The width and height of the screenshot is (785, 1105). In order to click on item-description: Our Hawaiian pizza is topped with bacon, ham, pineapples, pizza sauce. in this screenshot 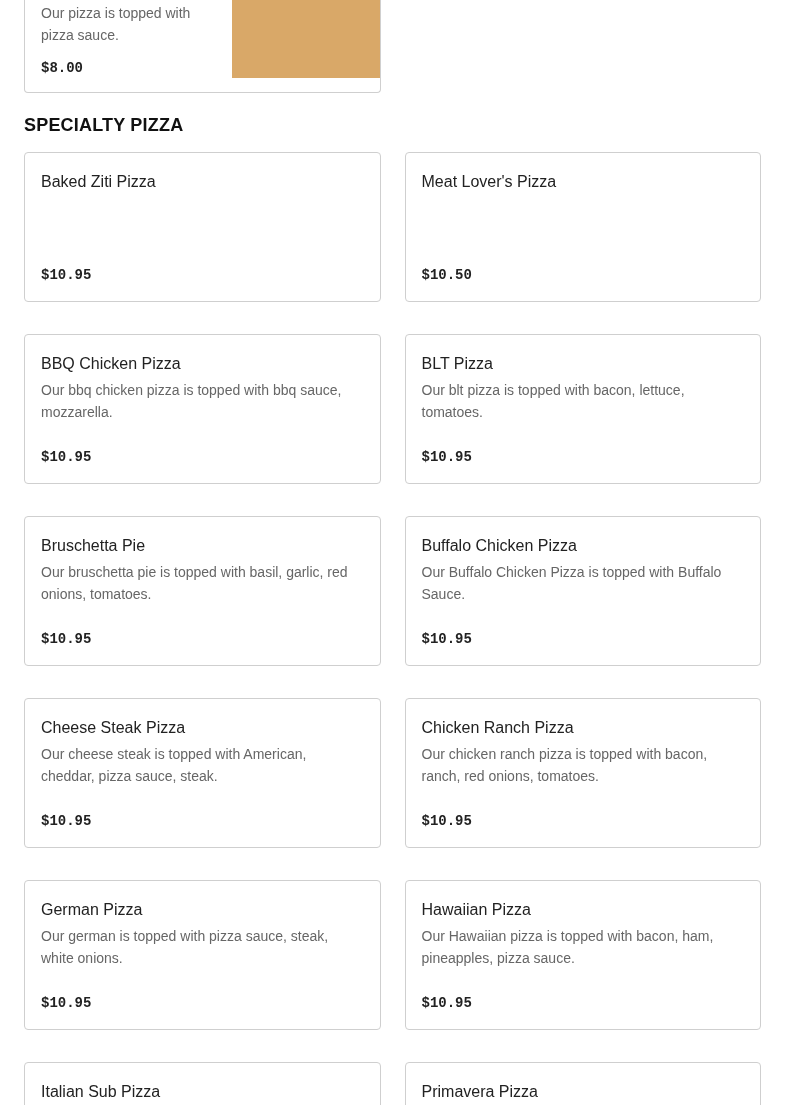, I will do `click(568, 947)`.